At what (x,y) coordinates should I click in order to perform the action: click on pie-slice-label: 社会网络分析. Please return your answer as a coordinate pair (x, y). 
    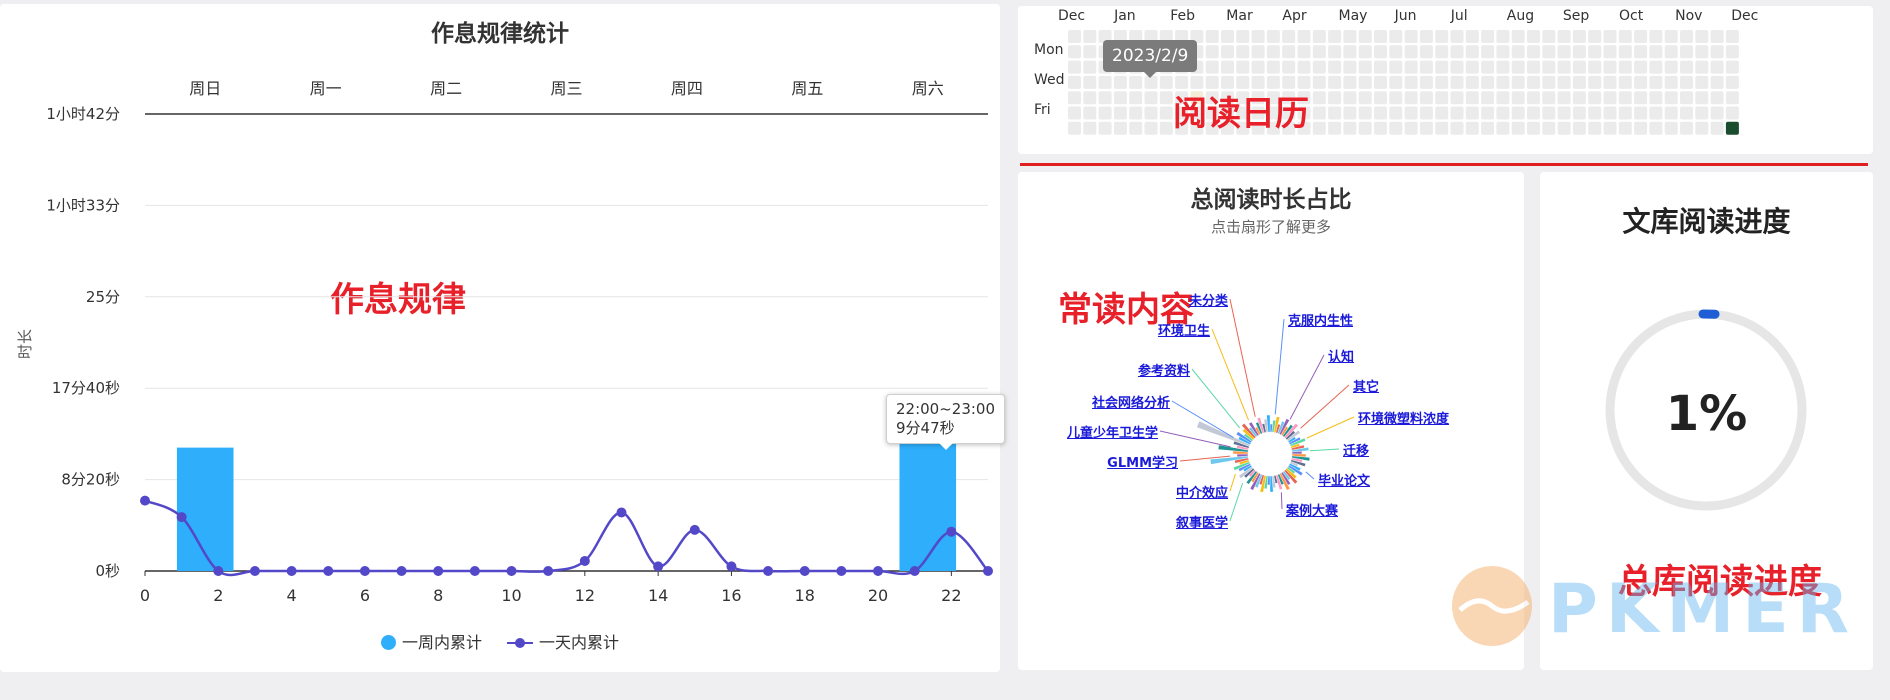
    Looking at the image, I should click on (1131, 401).